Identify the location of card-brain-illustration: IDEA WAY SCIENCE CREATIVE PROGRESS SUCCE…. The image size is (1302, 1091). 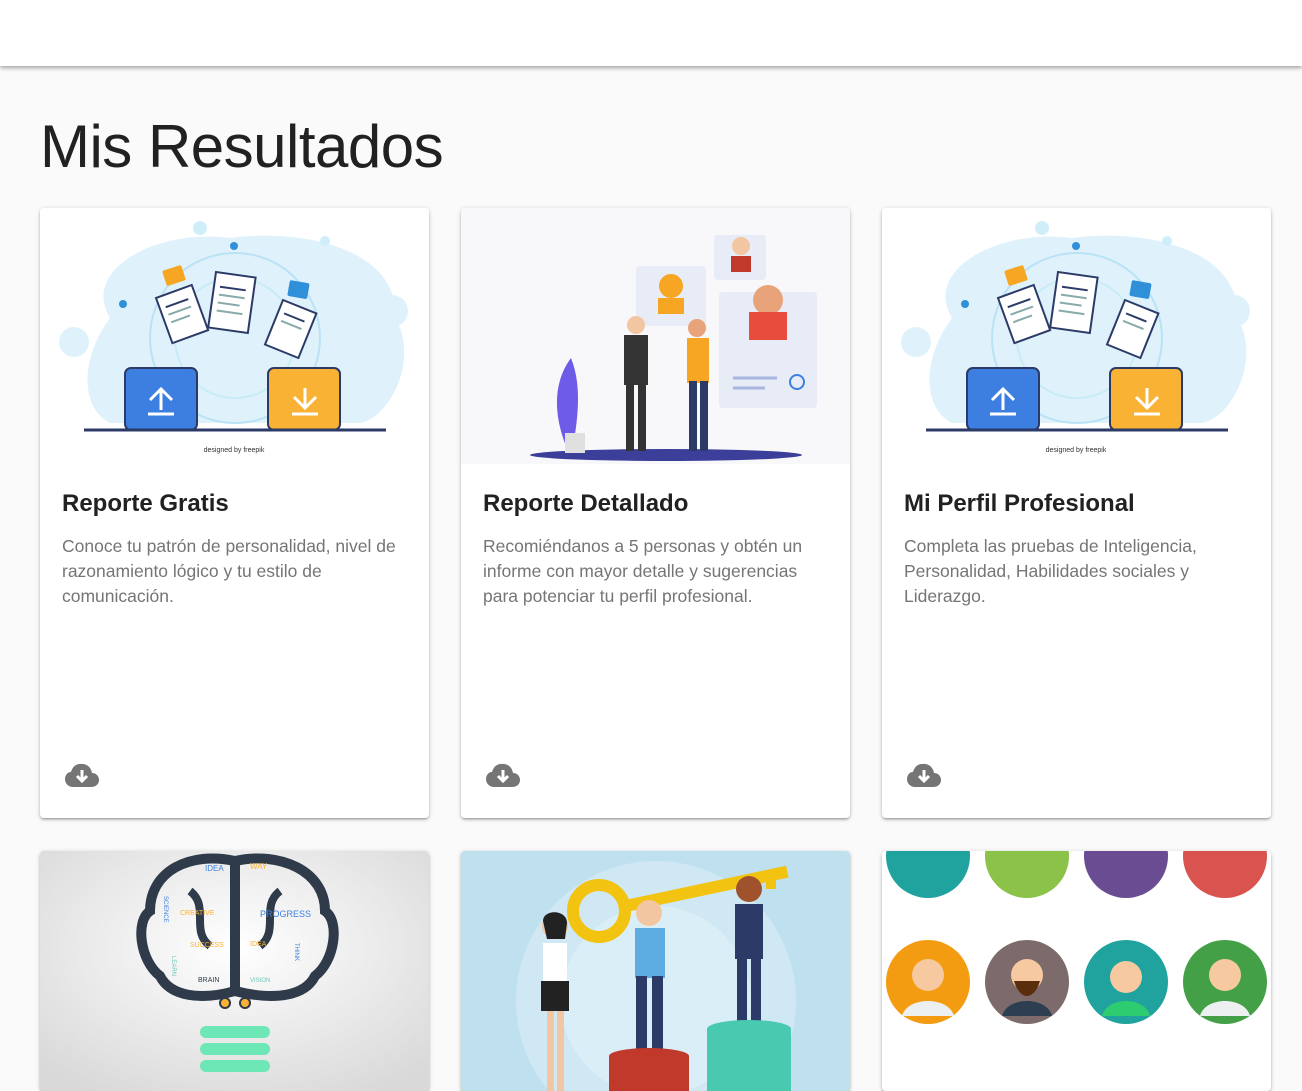
(234, 971).